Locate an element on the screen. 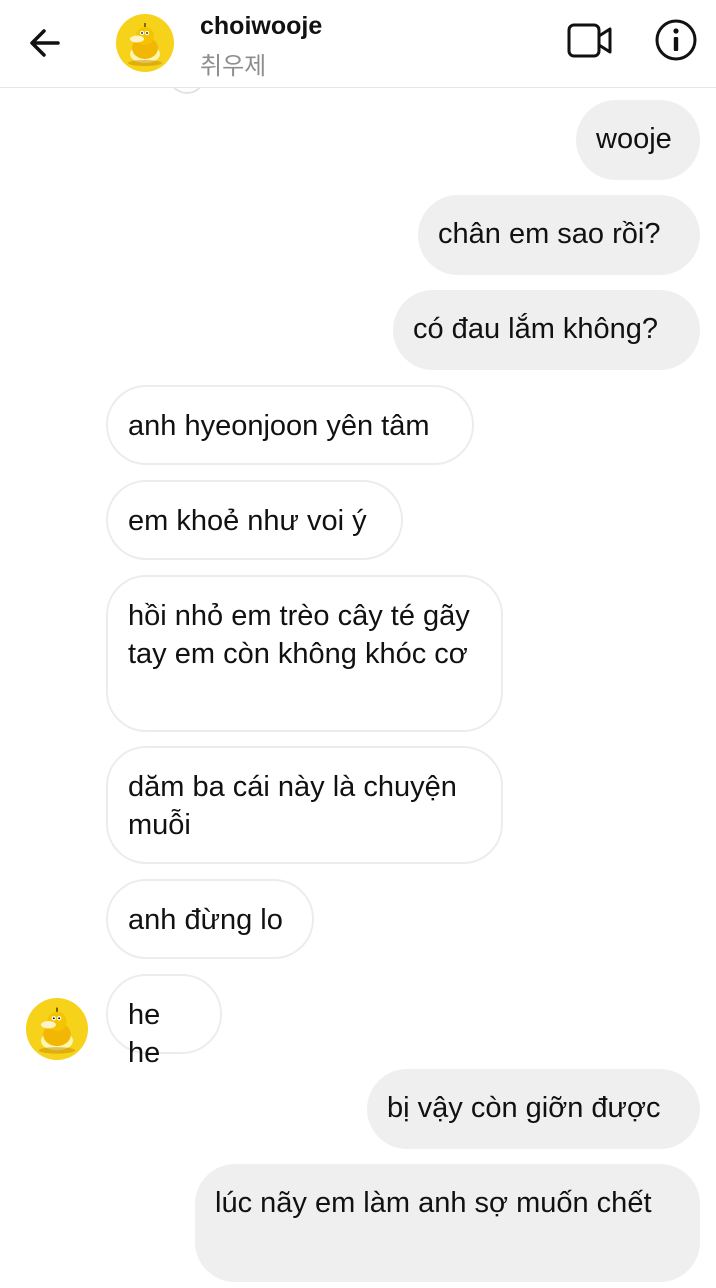 The height and width of the screenshot is (1288, 716). message-bubble-incoming: anh đừng lo is located at coordinates (210, 919).